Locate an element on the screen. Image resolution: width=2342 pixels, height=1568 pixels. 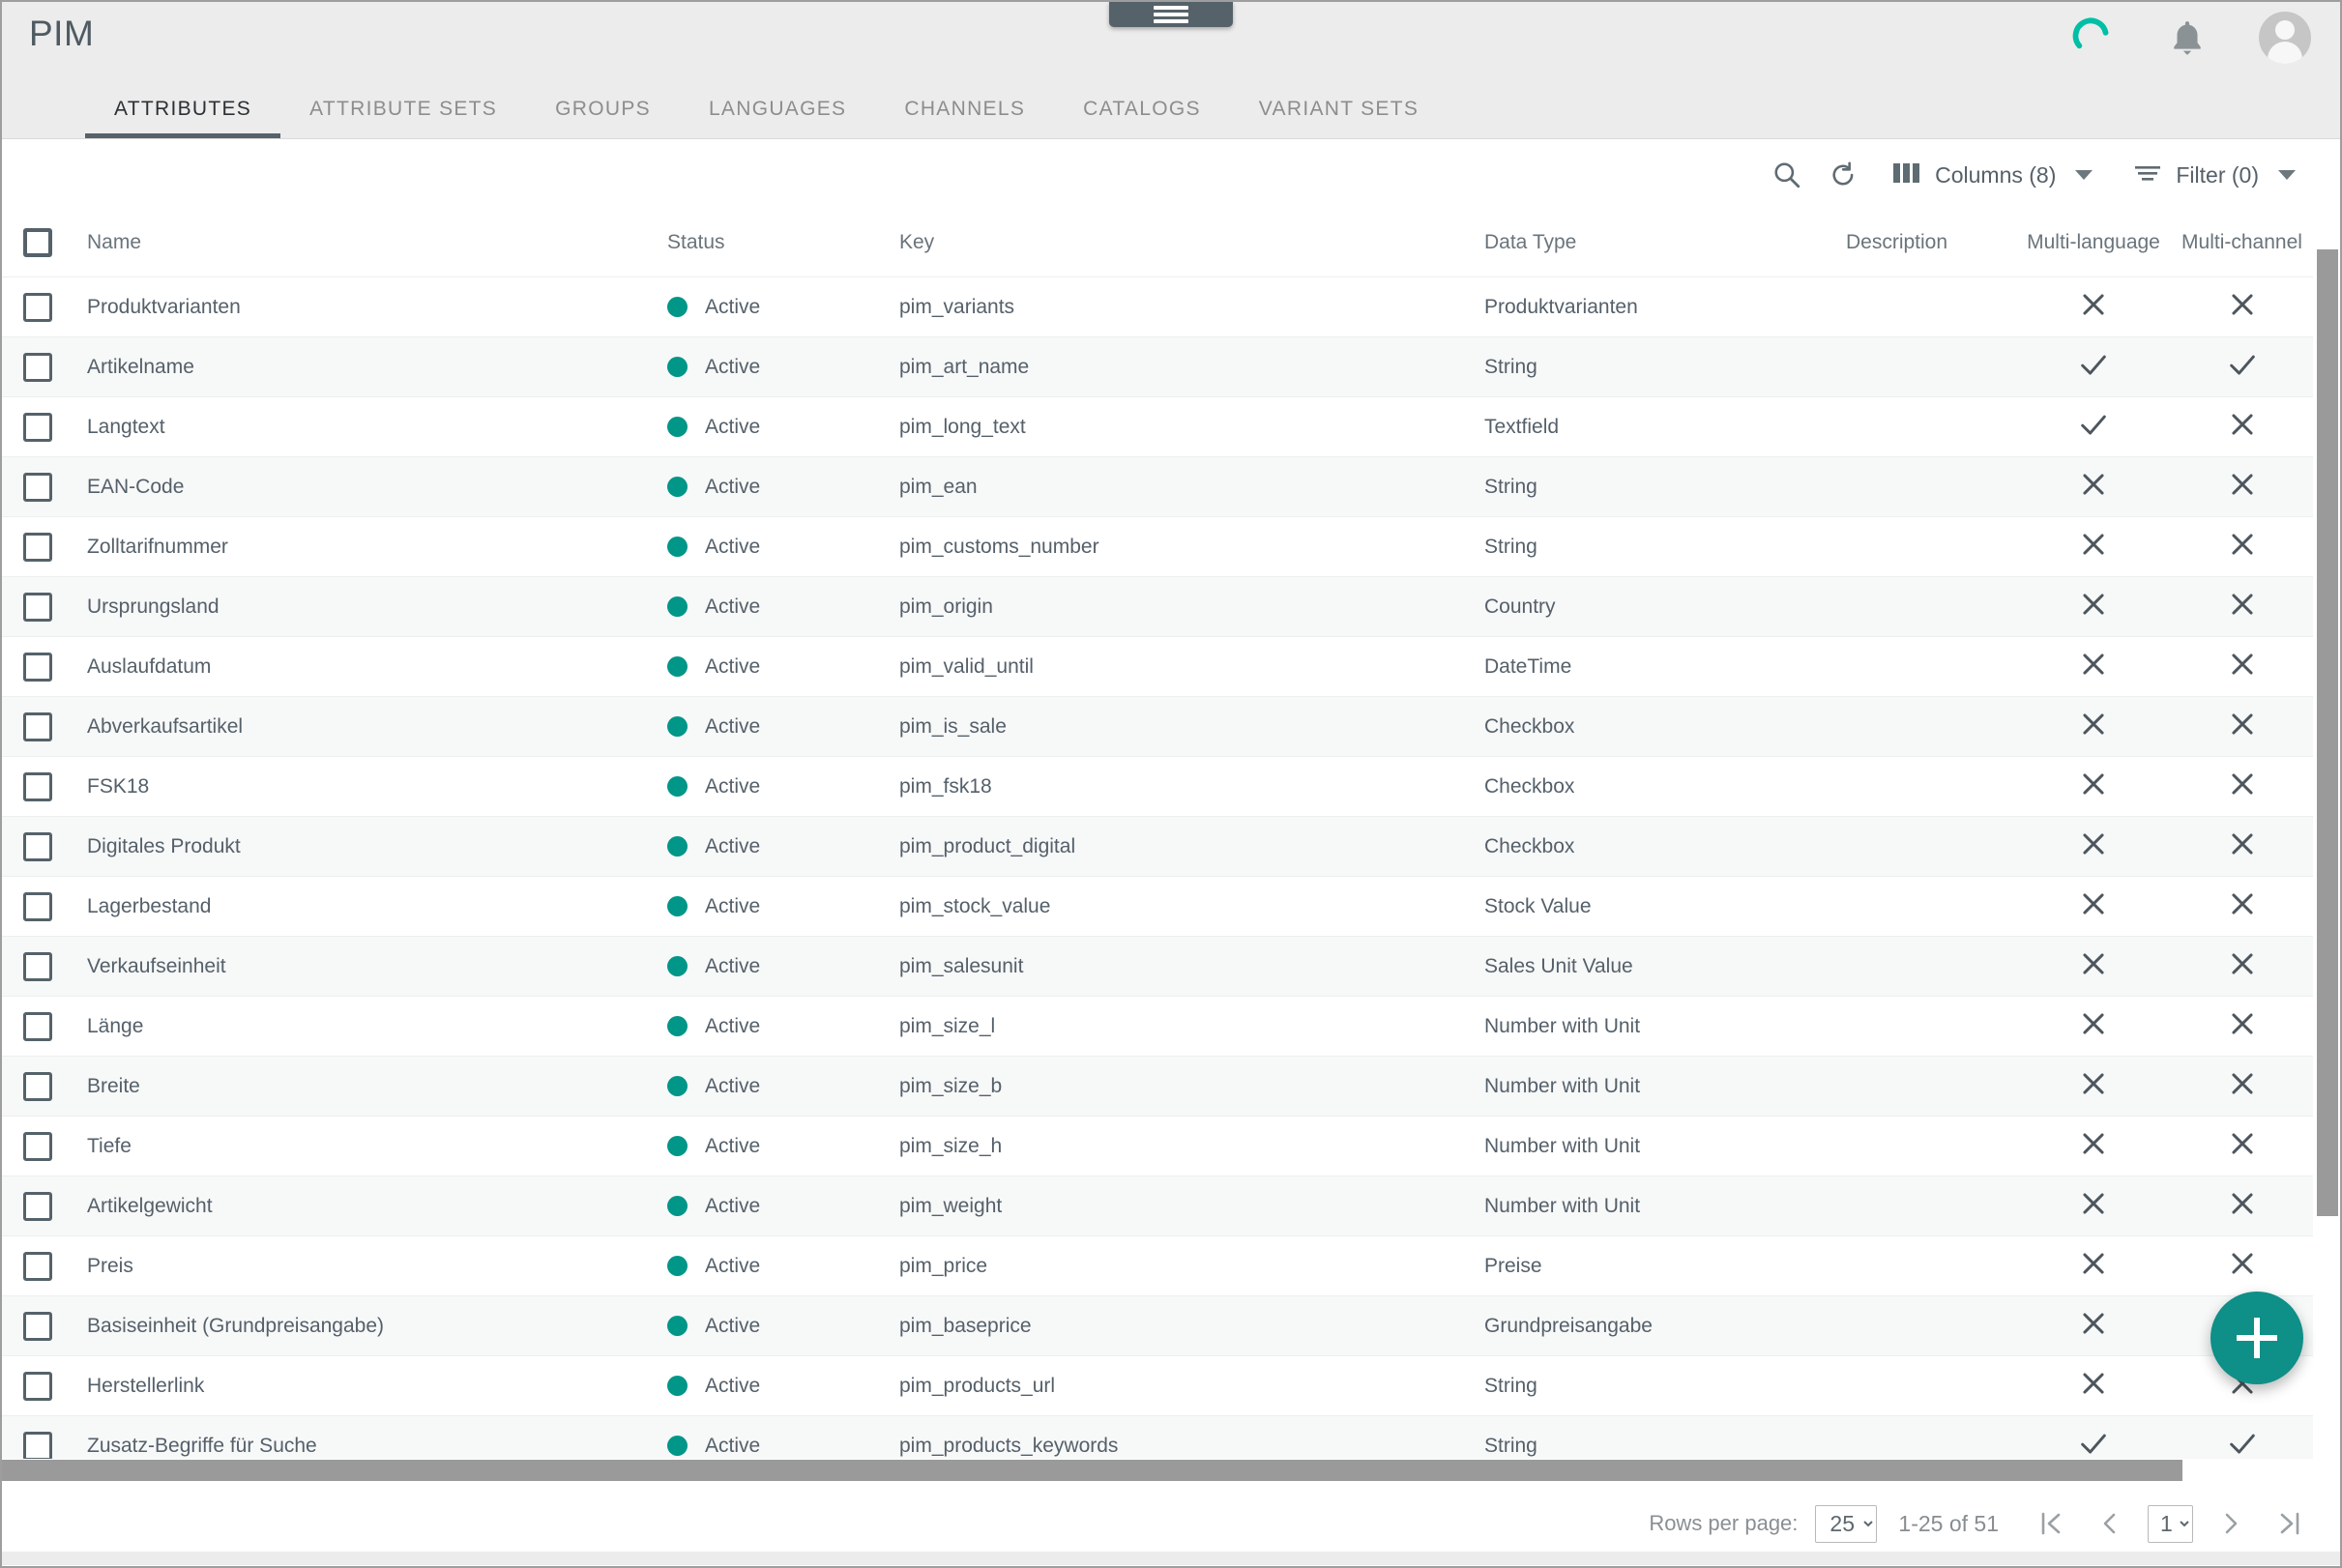
cell-name: EAN-Code is located at coordinates (377, 486).